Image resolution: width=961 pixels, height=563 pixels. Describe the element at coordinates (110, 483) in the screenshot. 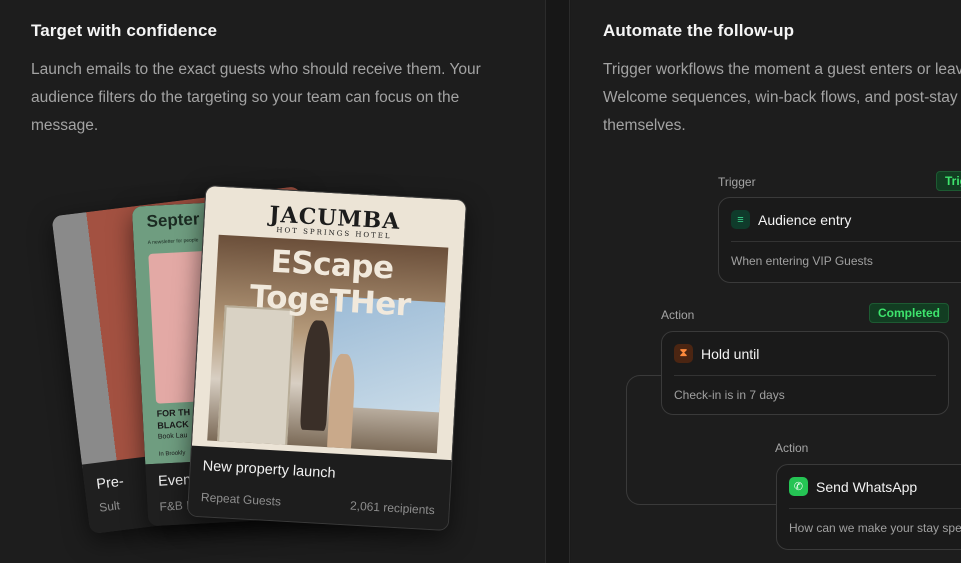

I see `email-title: Pre-` at that location.